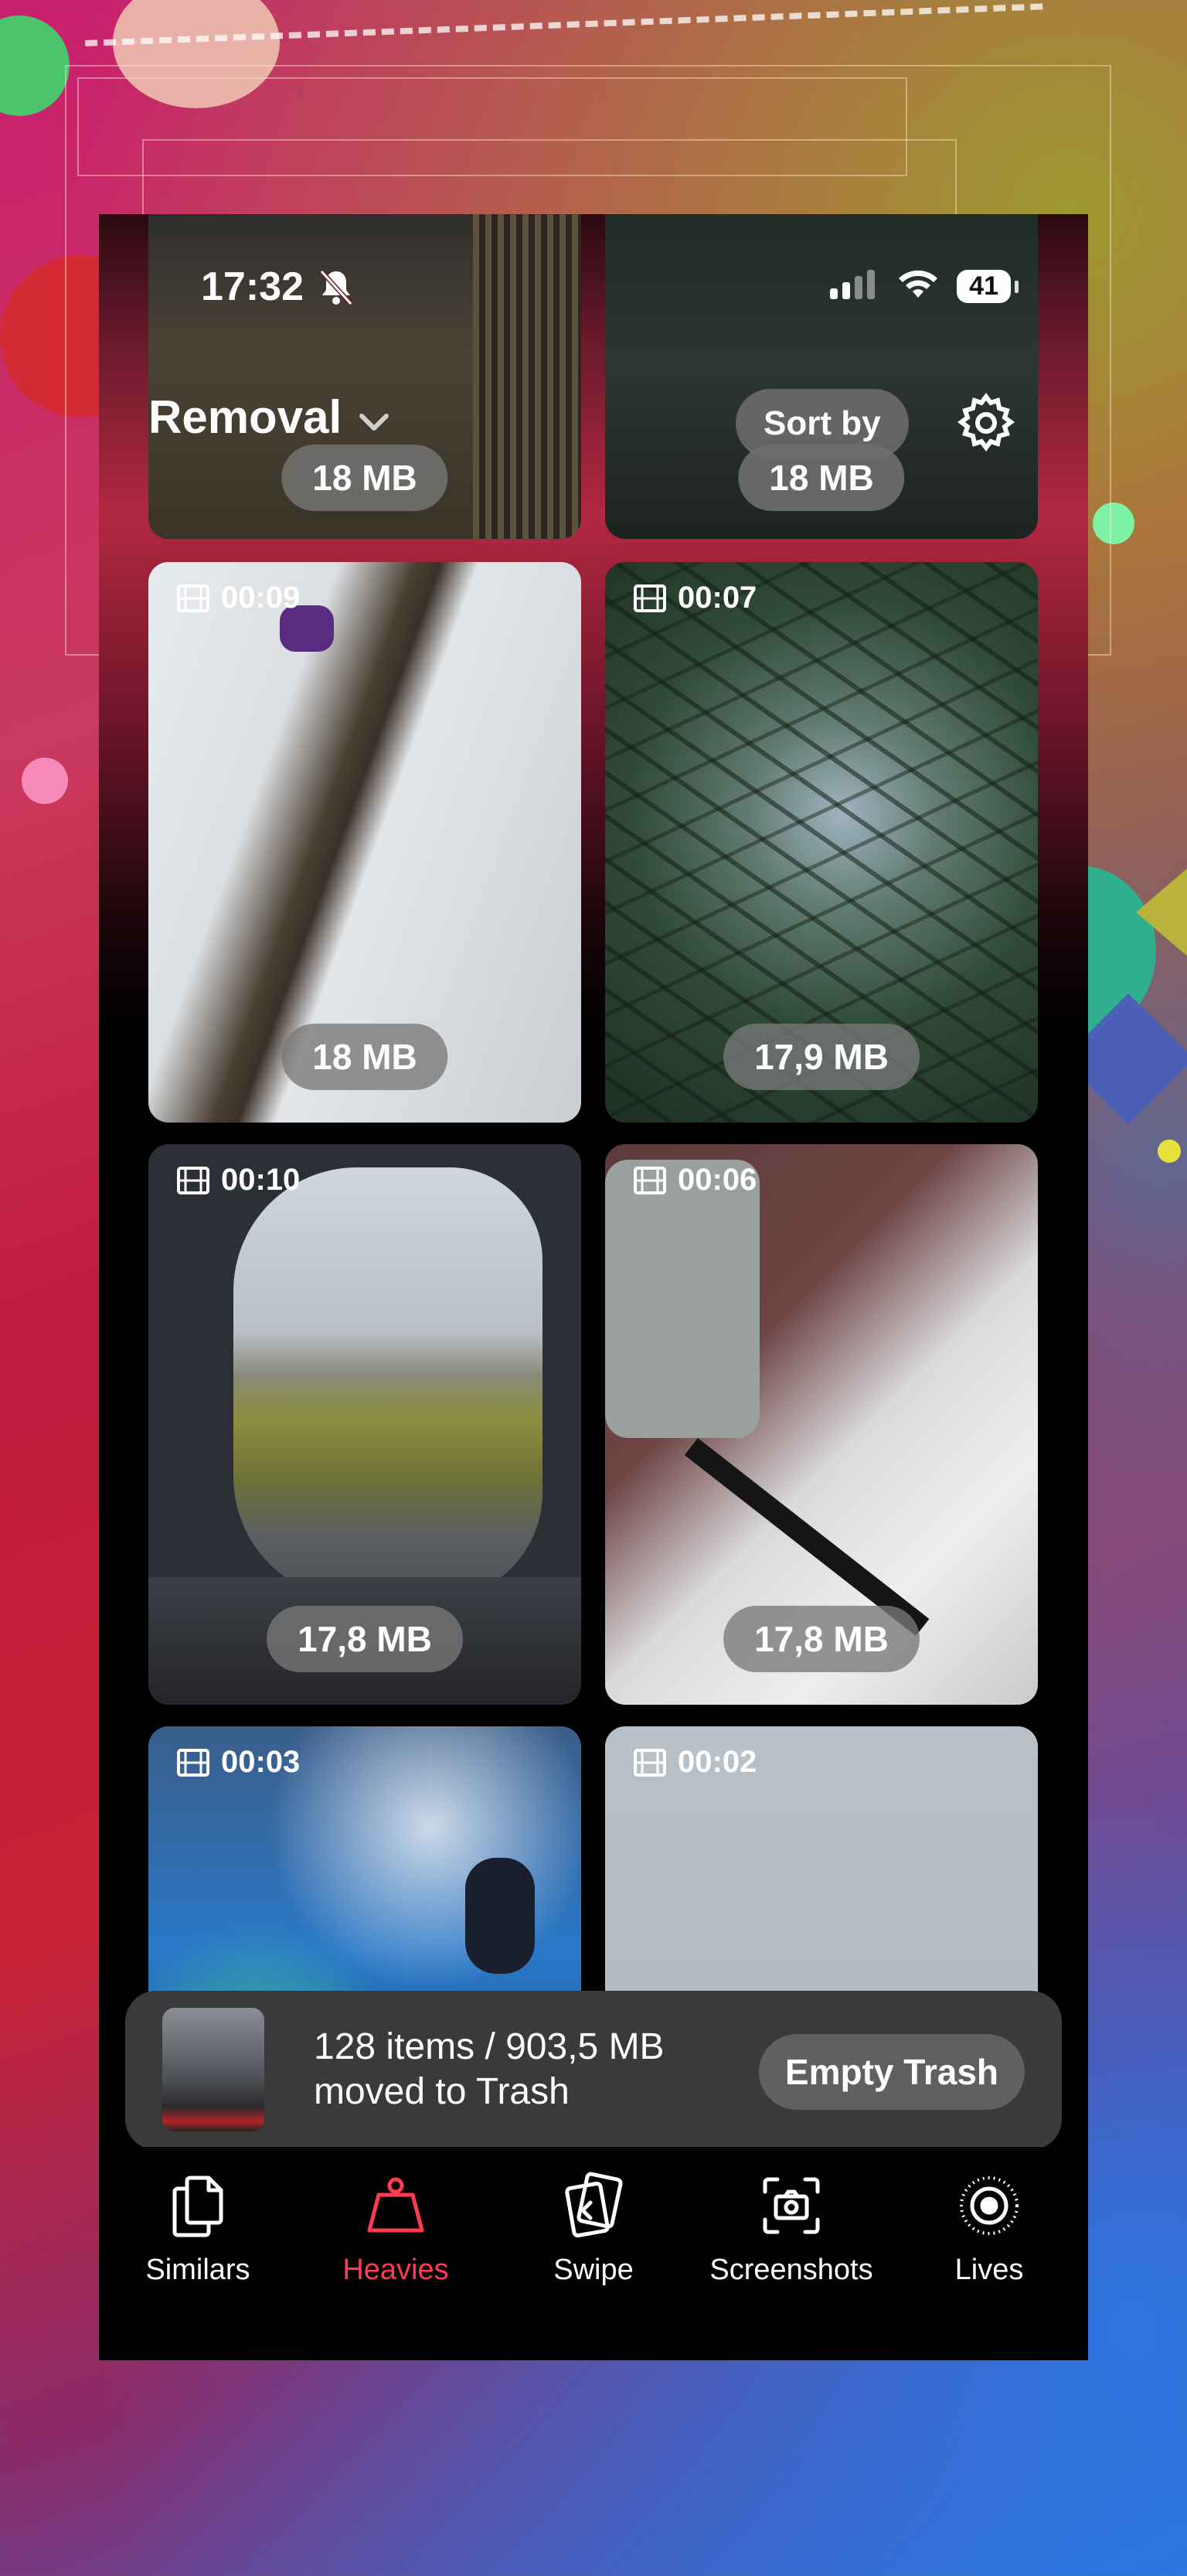 This screenshot has height=2576, width=1187. Describe the element at coordinates (253, 286) in the screenshot. I see `status-time: 17:32` at that location.